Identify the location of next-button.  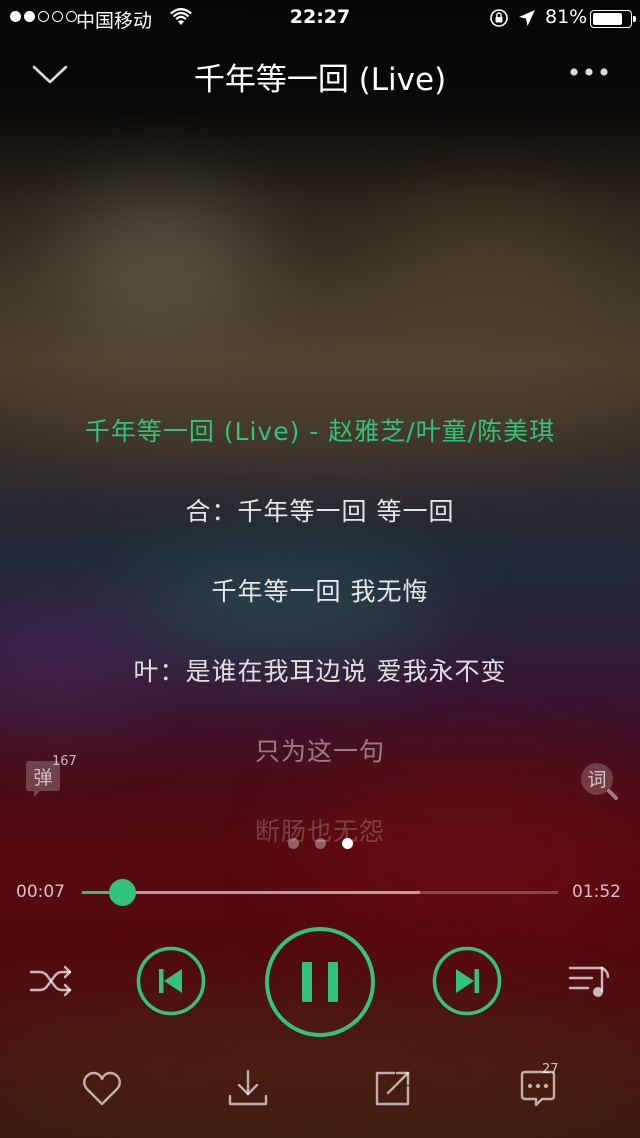
(467, 981).